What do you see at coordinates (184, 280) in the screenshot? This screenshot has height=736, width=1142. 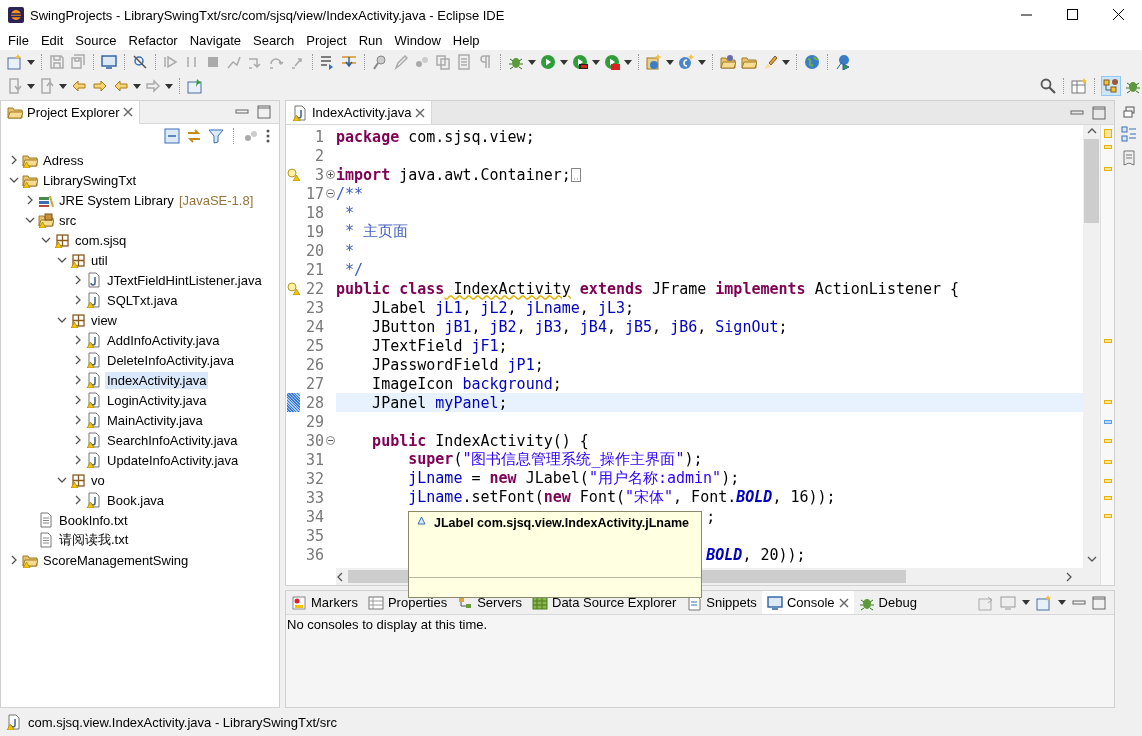 I see `tree-item: JTextFieldHintListener.java` at bounding box center [184, 280].